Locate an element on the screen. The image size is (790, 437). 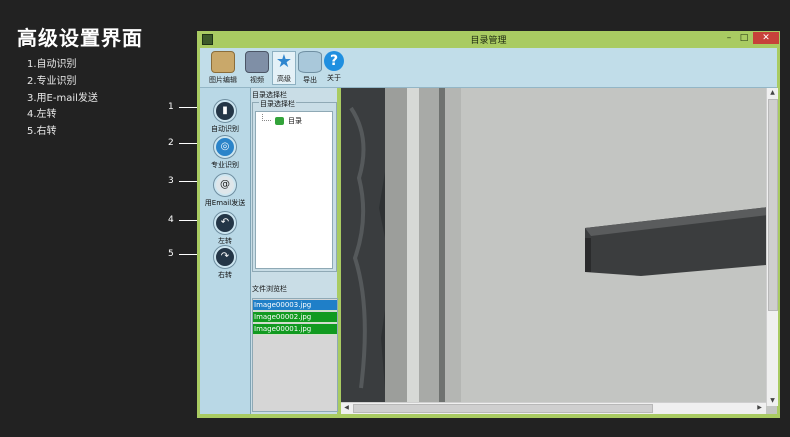
vertical-scrollbar: ▲ ▼ is located at coordinates (772, 247).